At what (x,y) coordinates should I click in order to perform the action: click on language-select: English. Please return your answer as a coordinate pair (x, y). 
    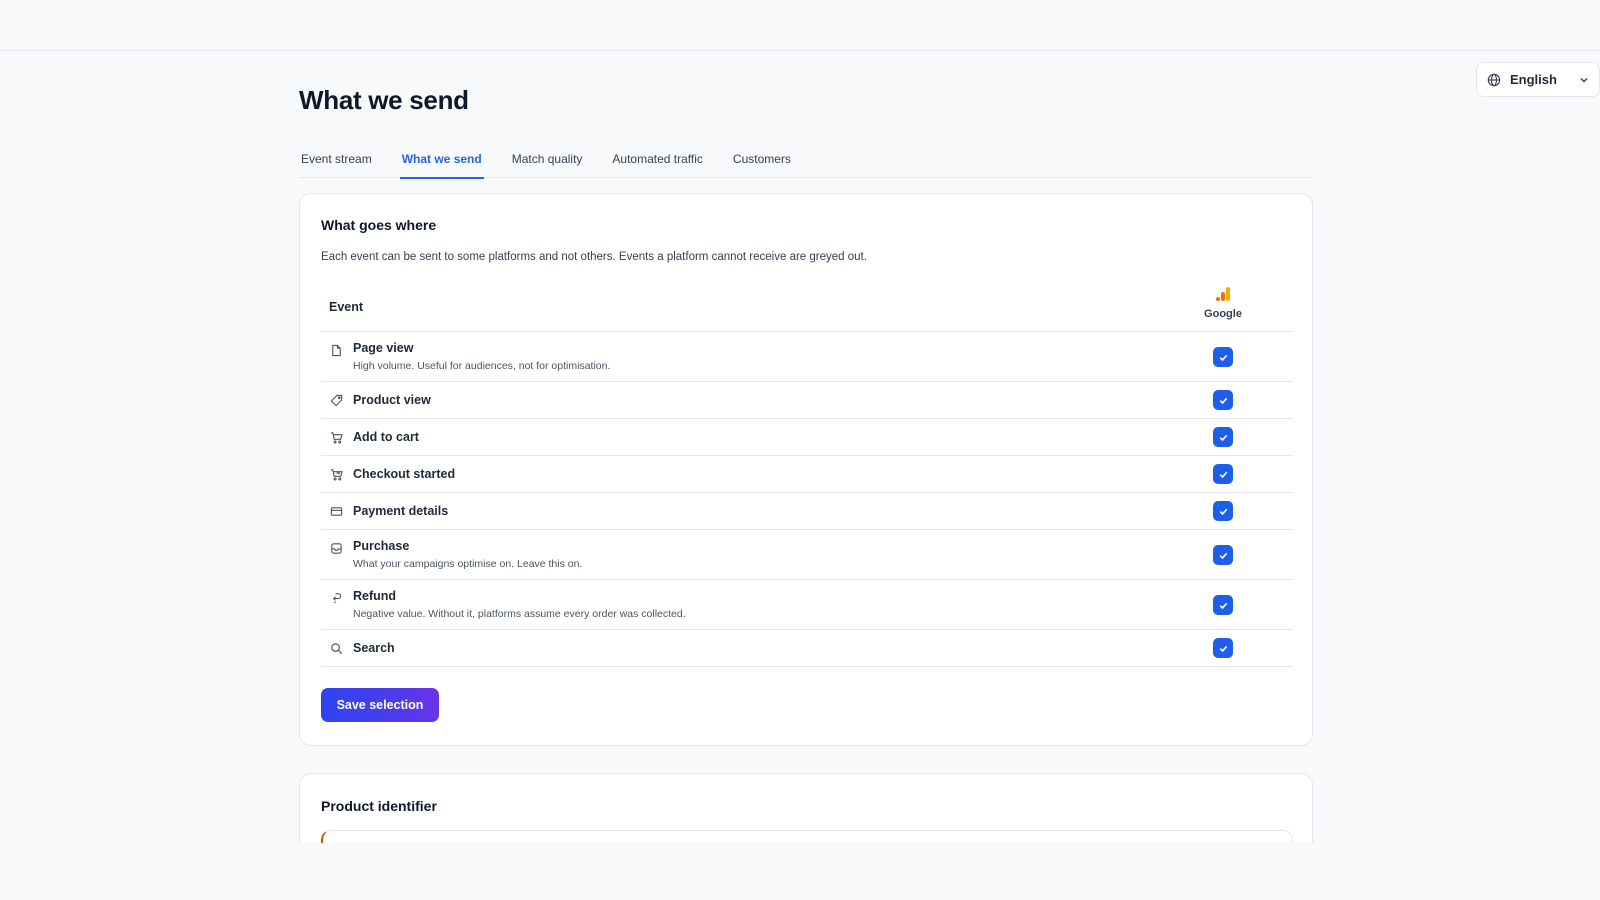
    Looking at the image, I should click on (1538, 79).